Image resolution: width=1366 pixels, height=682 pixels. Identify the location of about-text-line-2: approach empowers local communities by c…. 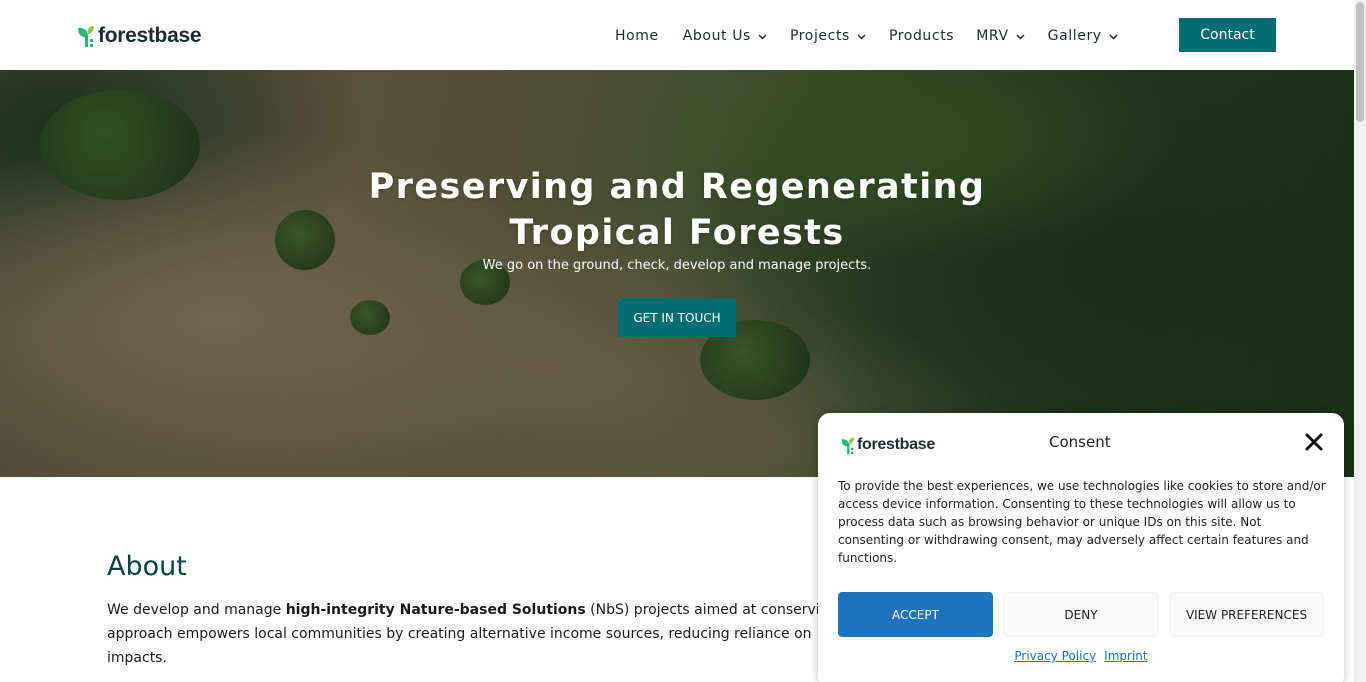
(459, 634).